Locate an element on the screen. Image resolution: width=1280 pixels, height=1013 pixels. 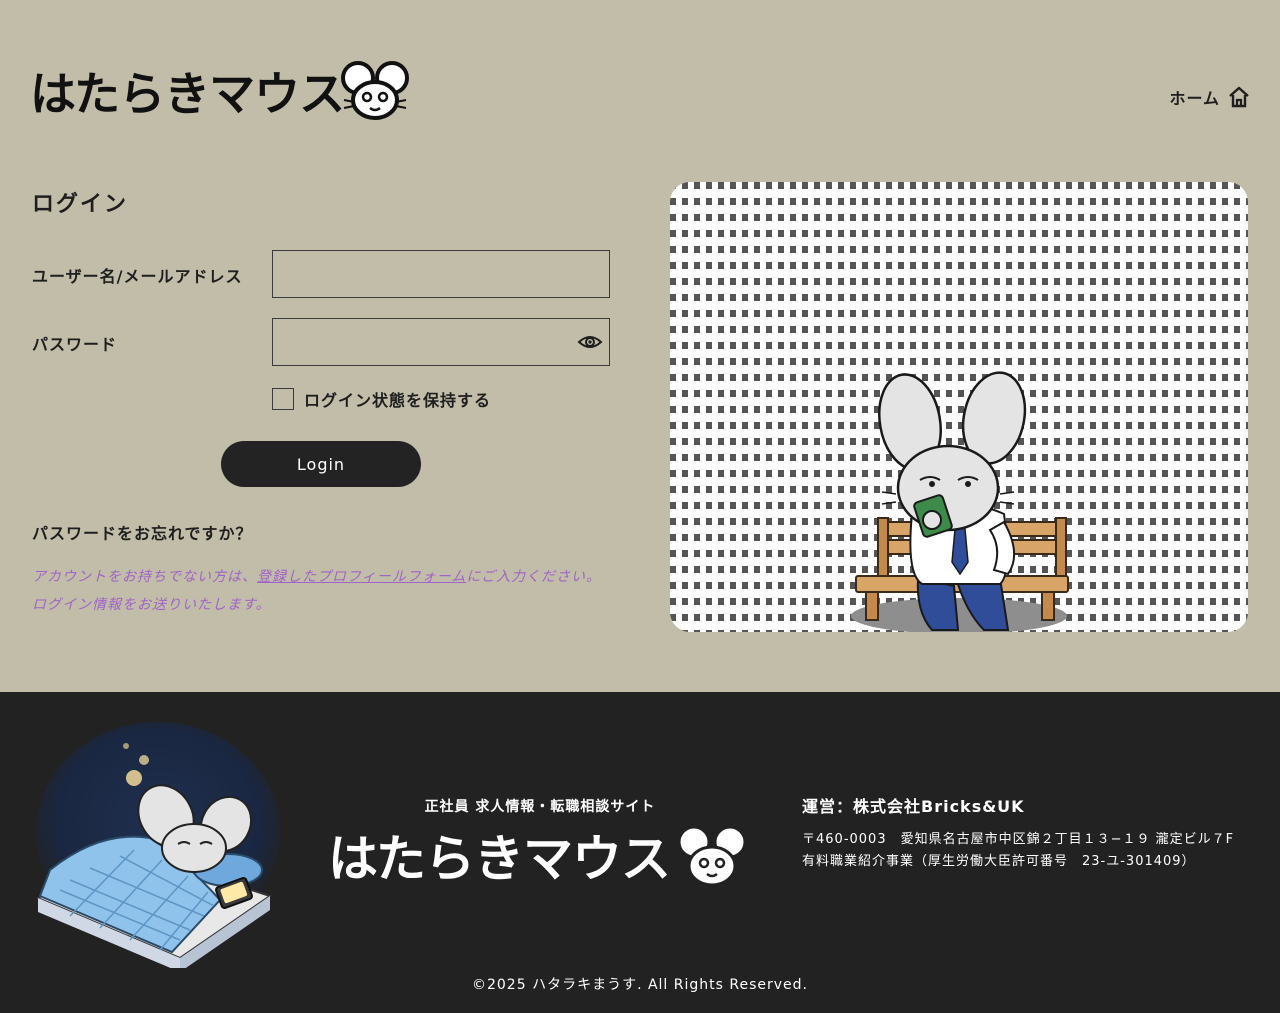
login-title: ログイン is located at coordinates (80, 204).